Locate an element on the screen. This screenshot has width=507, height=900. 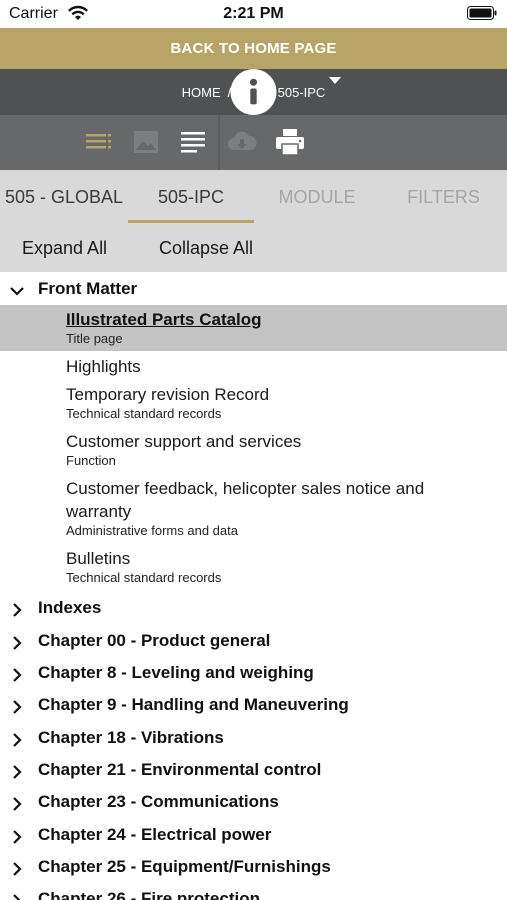
back-to-home-label: BACK TO HOME PAGE is located at coordinates (253, 48).